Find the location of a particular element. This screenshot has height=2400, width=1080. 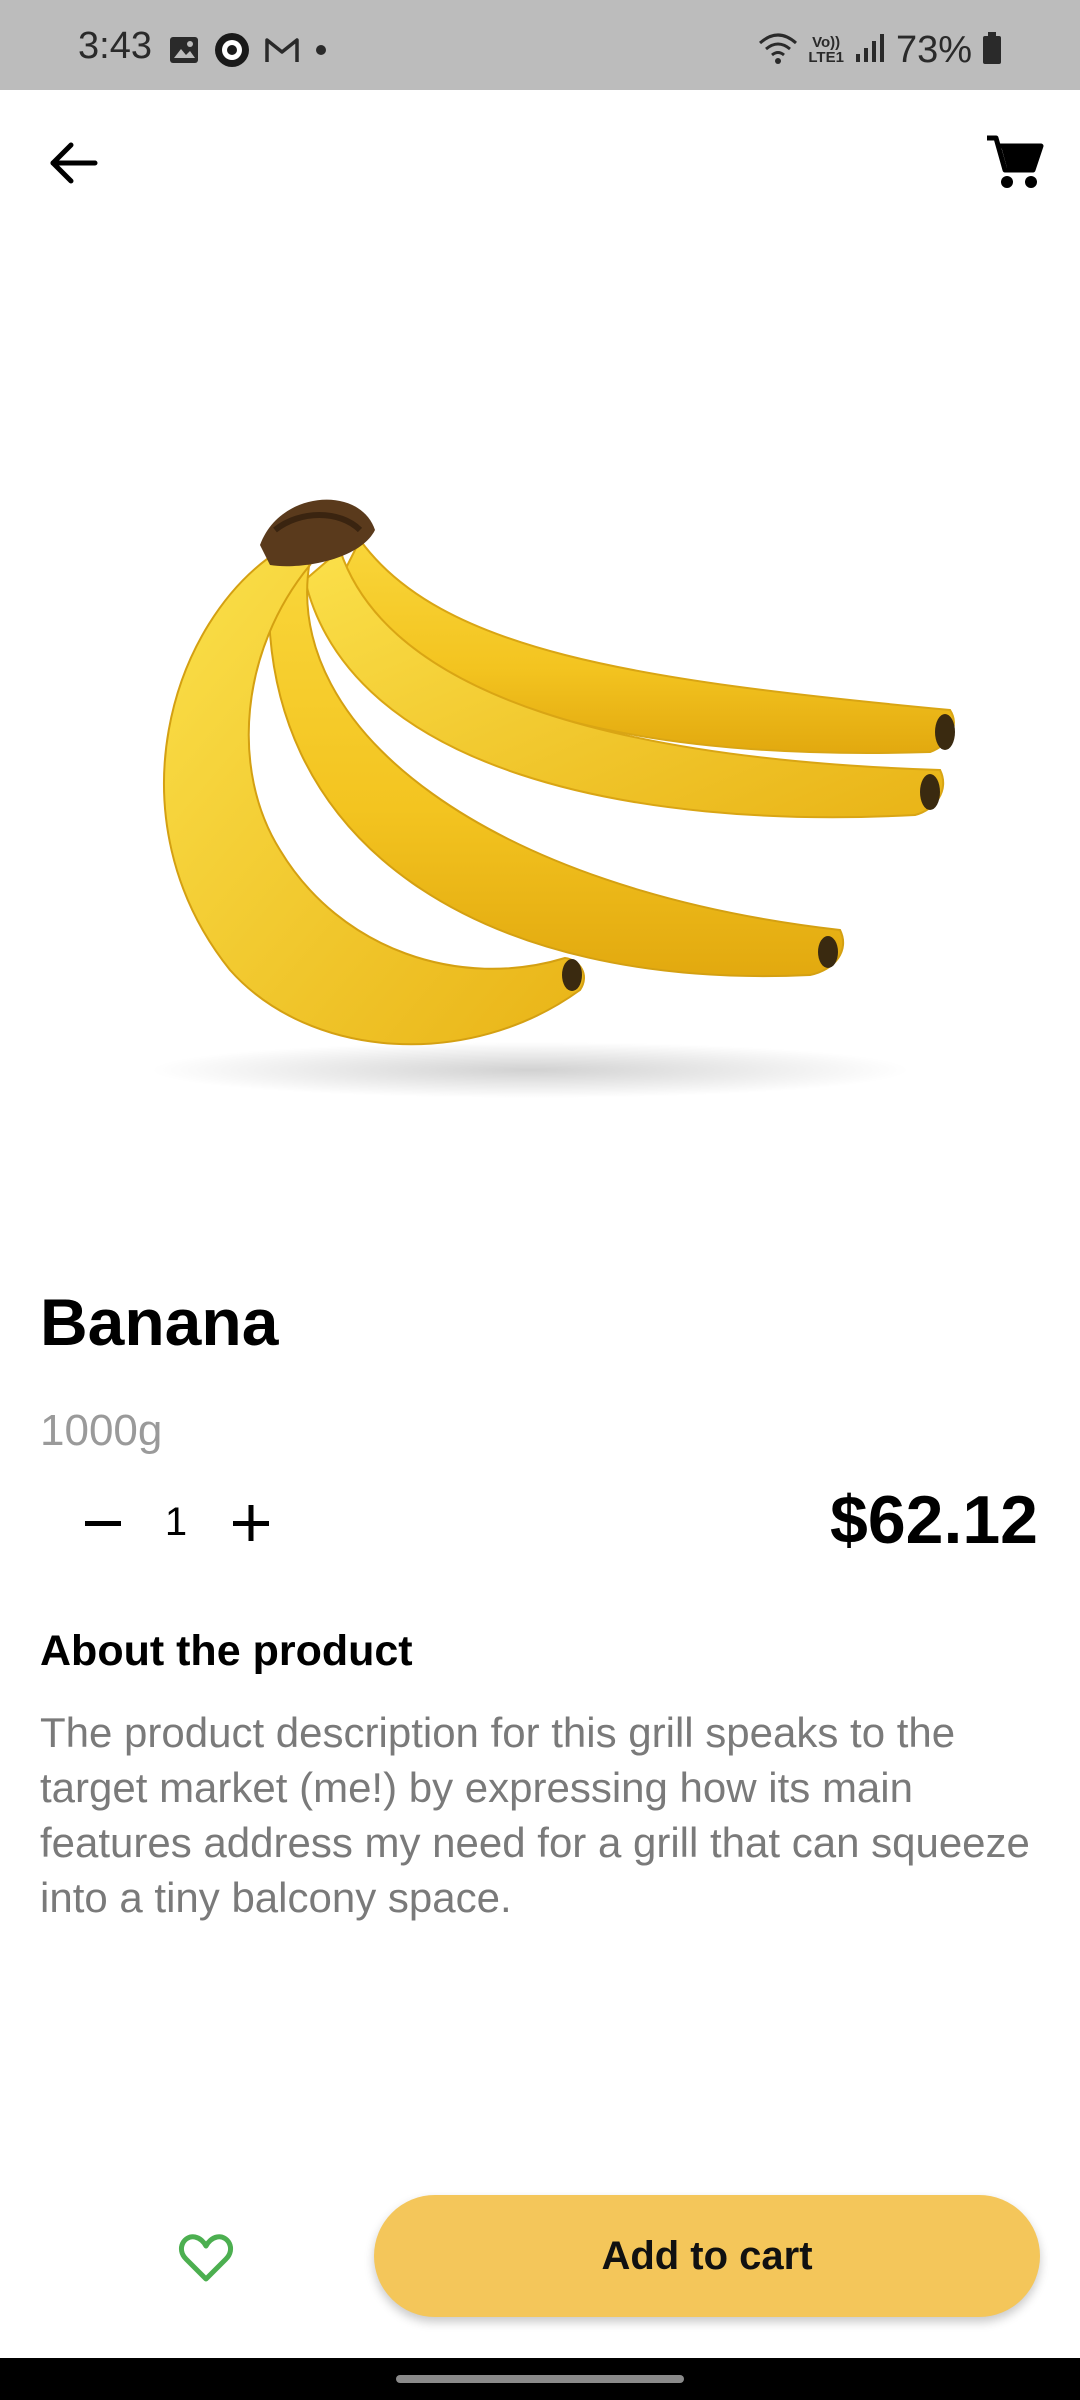

volte-icon: Vo)) LTE1 is located at coordinates (826, 50).